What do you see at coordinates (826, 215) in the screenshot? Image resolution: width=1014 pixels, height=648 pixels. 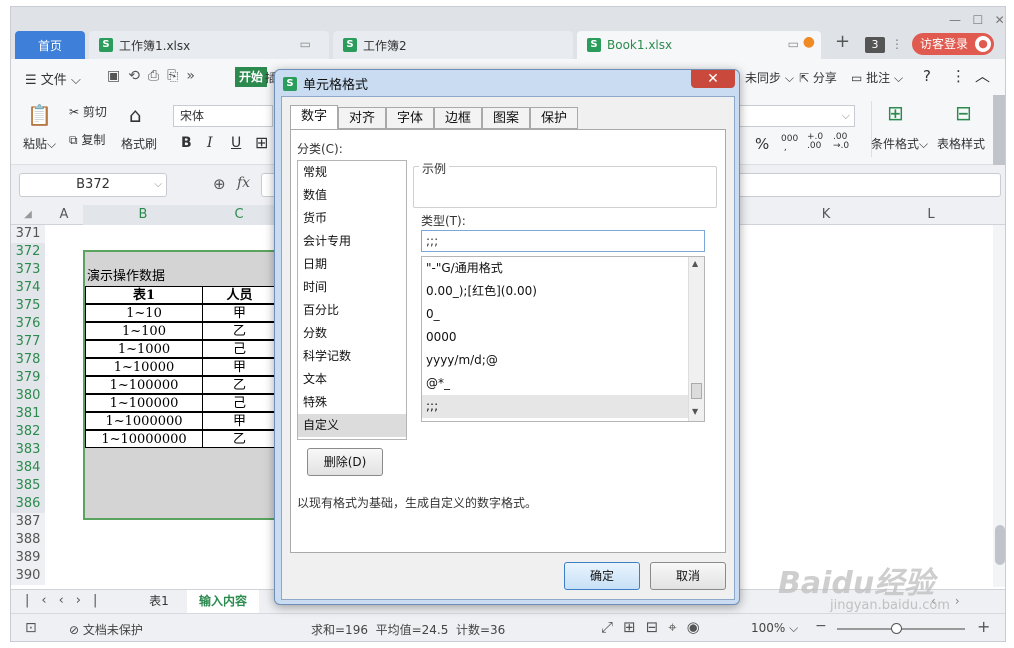 I see `col-header-k: K` at bounding box center [826, 215].